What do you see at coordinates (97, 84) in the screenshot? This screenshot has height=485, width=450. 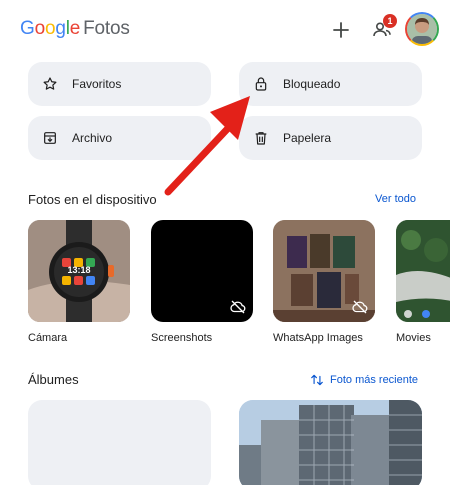 I see `favorites-label: Favoritos` at bounding box center [97, 84].